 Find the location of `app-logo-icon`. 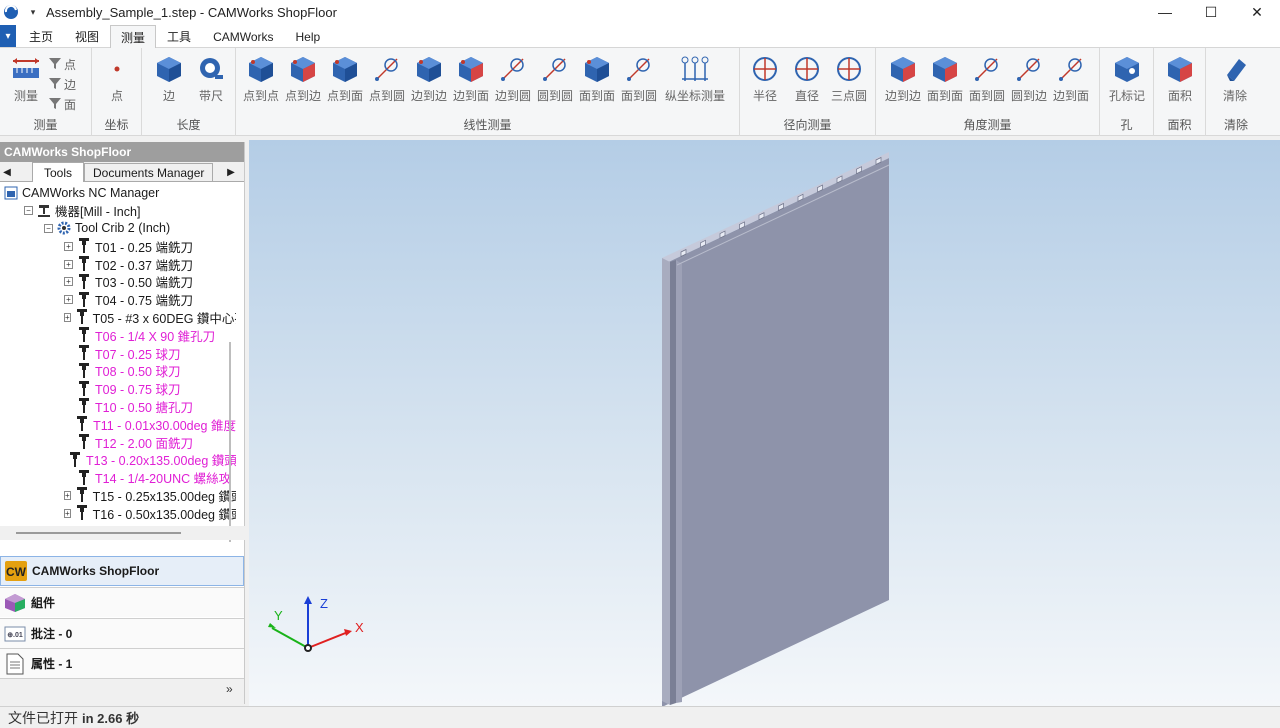

app-logo-icon is located at coordinates (11, 12).